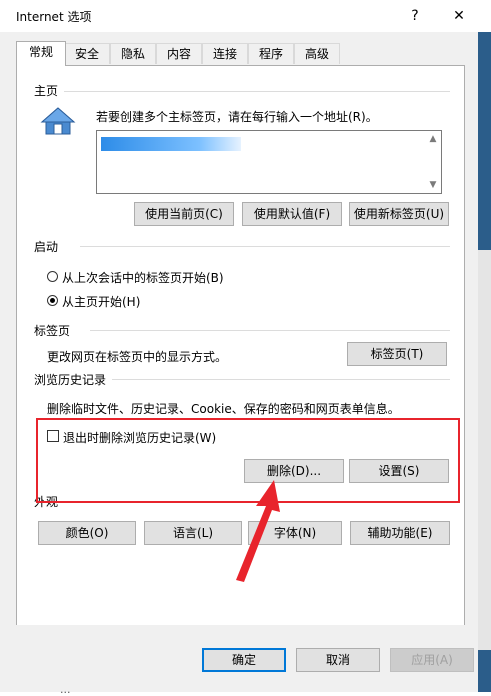 This screenshot has height=696, width=491. What do you see at coordinates (244, 660) in the screenshot?
I see `ok-button: 确定` at bounding box center [244, 660].